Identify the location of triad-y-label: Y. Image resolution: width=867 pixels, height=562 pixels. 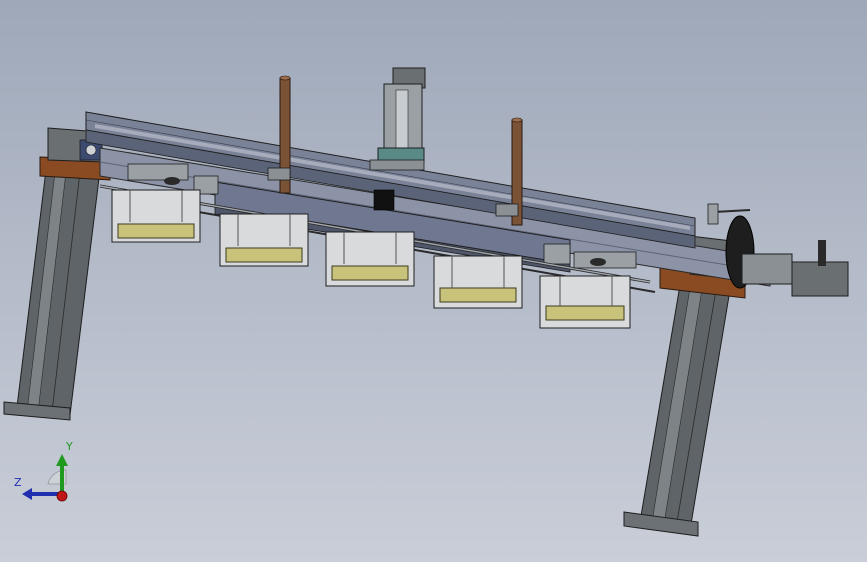
(69, 446).